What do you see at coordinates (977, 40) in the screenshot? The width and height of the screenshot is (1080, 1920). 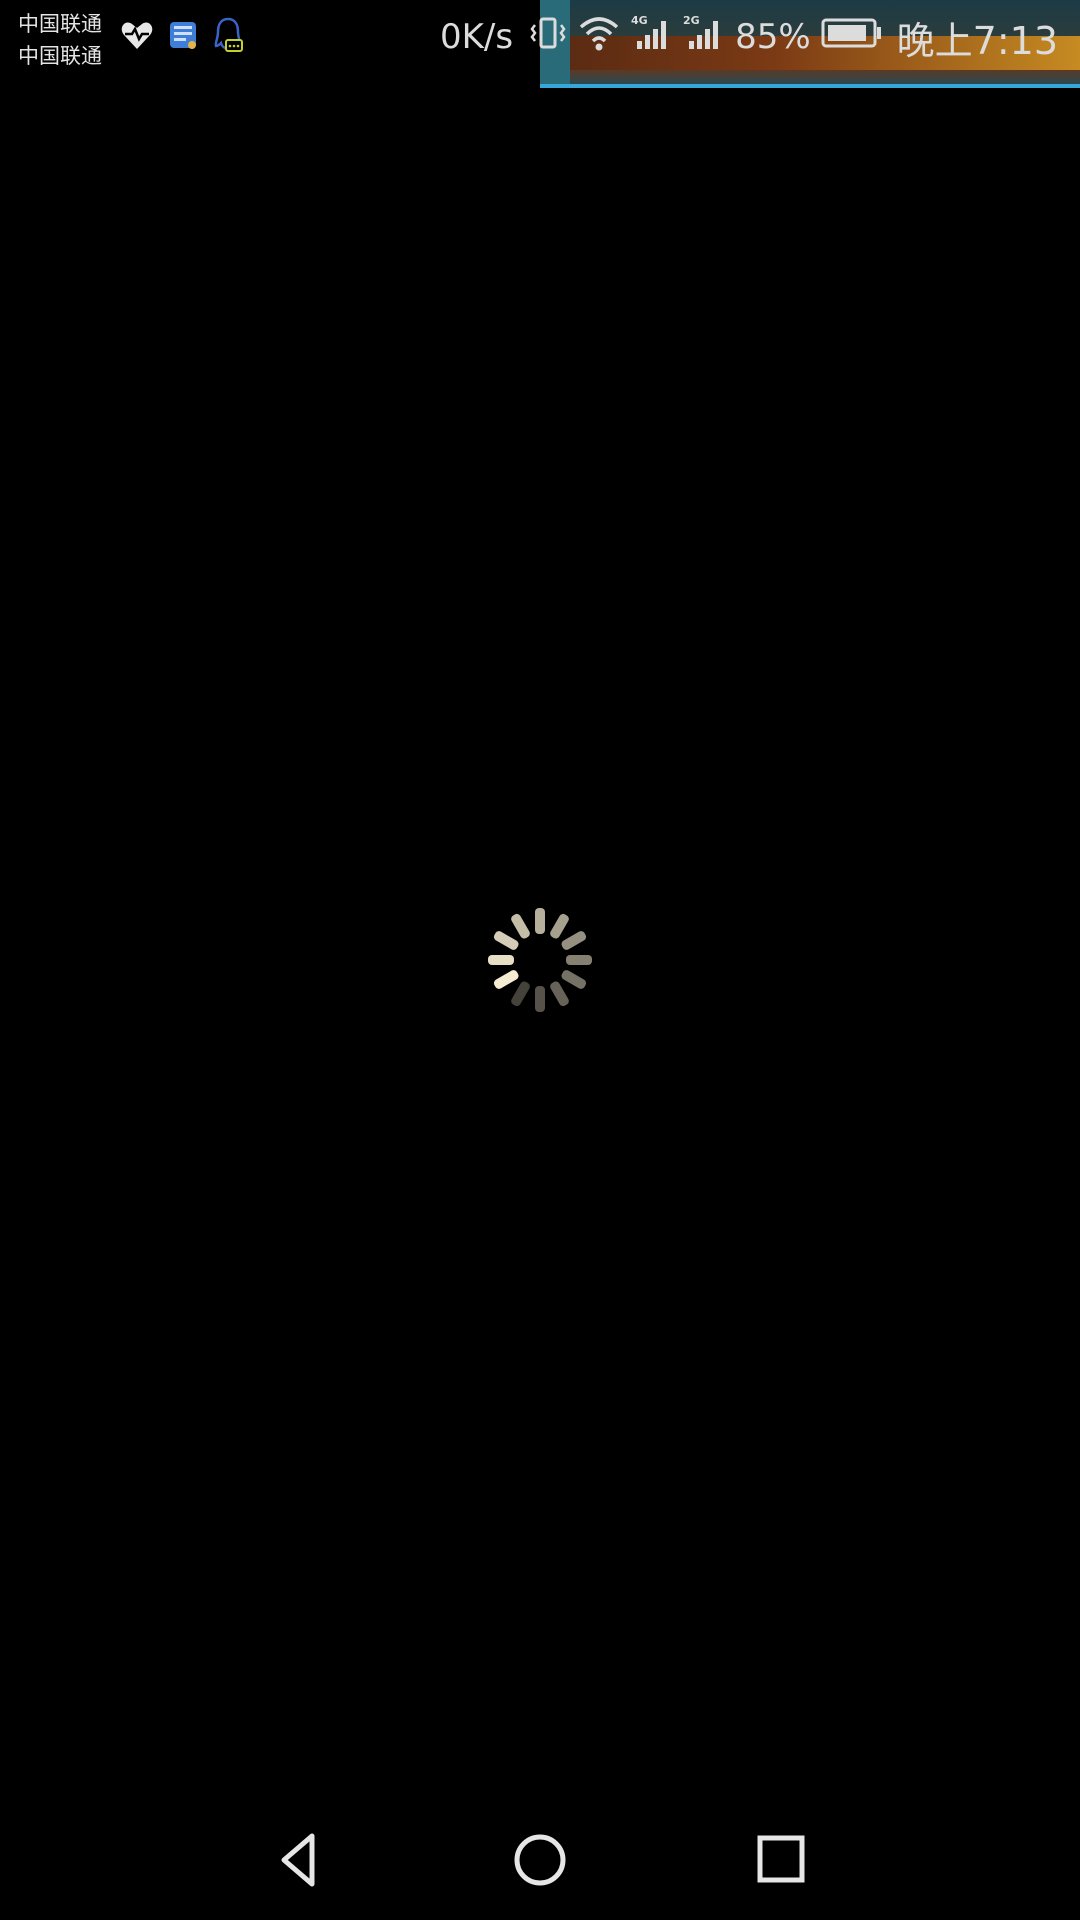 I see `clock: 晚上7:13` at bounding box center [977, 40].